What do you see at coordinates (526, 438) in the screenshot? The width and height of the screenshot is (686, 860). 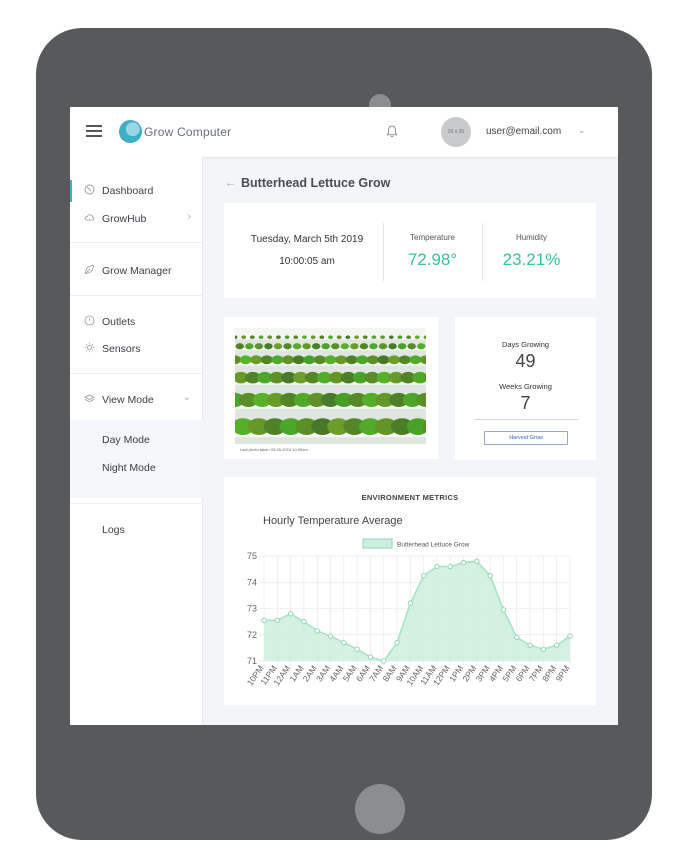 I see `harvest-grow-button: Harvest Grow` at bounding box center [526, 438].